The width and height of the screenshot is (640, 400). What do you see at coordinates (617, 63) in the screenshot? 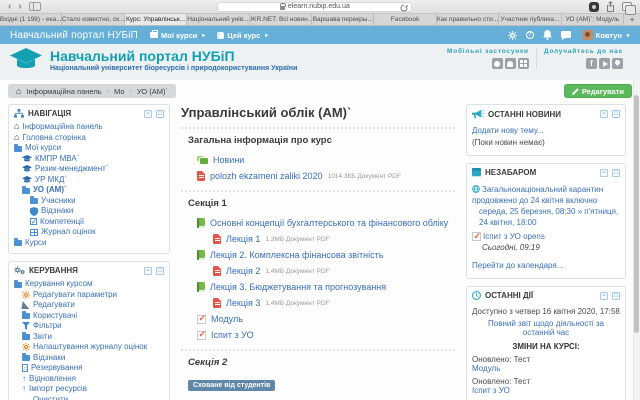
I see `location-pin-icon` at bounding box center [617, 63].